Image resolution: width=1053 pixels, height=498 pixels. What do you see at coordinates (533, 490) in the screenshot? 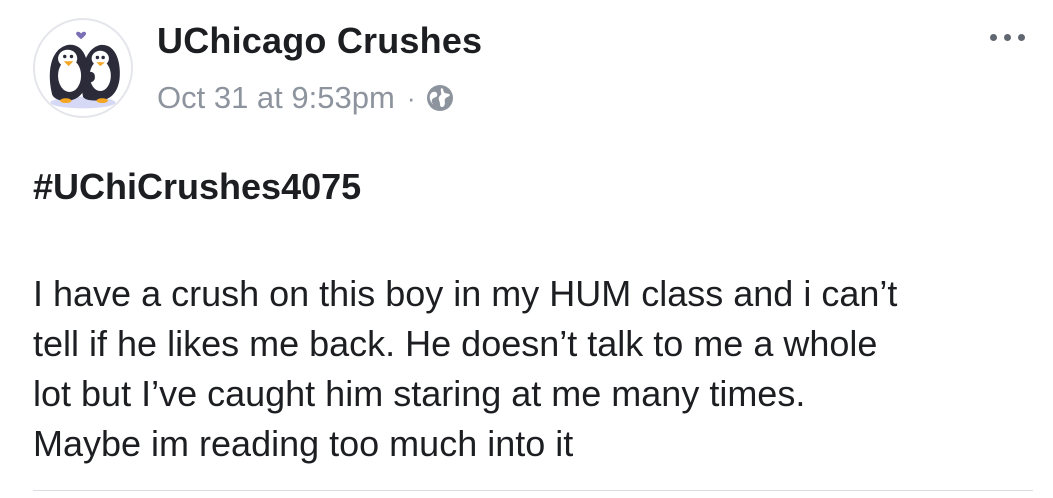
I see `post-divider` at bounding box center [533, 490].